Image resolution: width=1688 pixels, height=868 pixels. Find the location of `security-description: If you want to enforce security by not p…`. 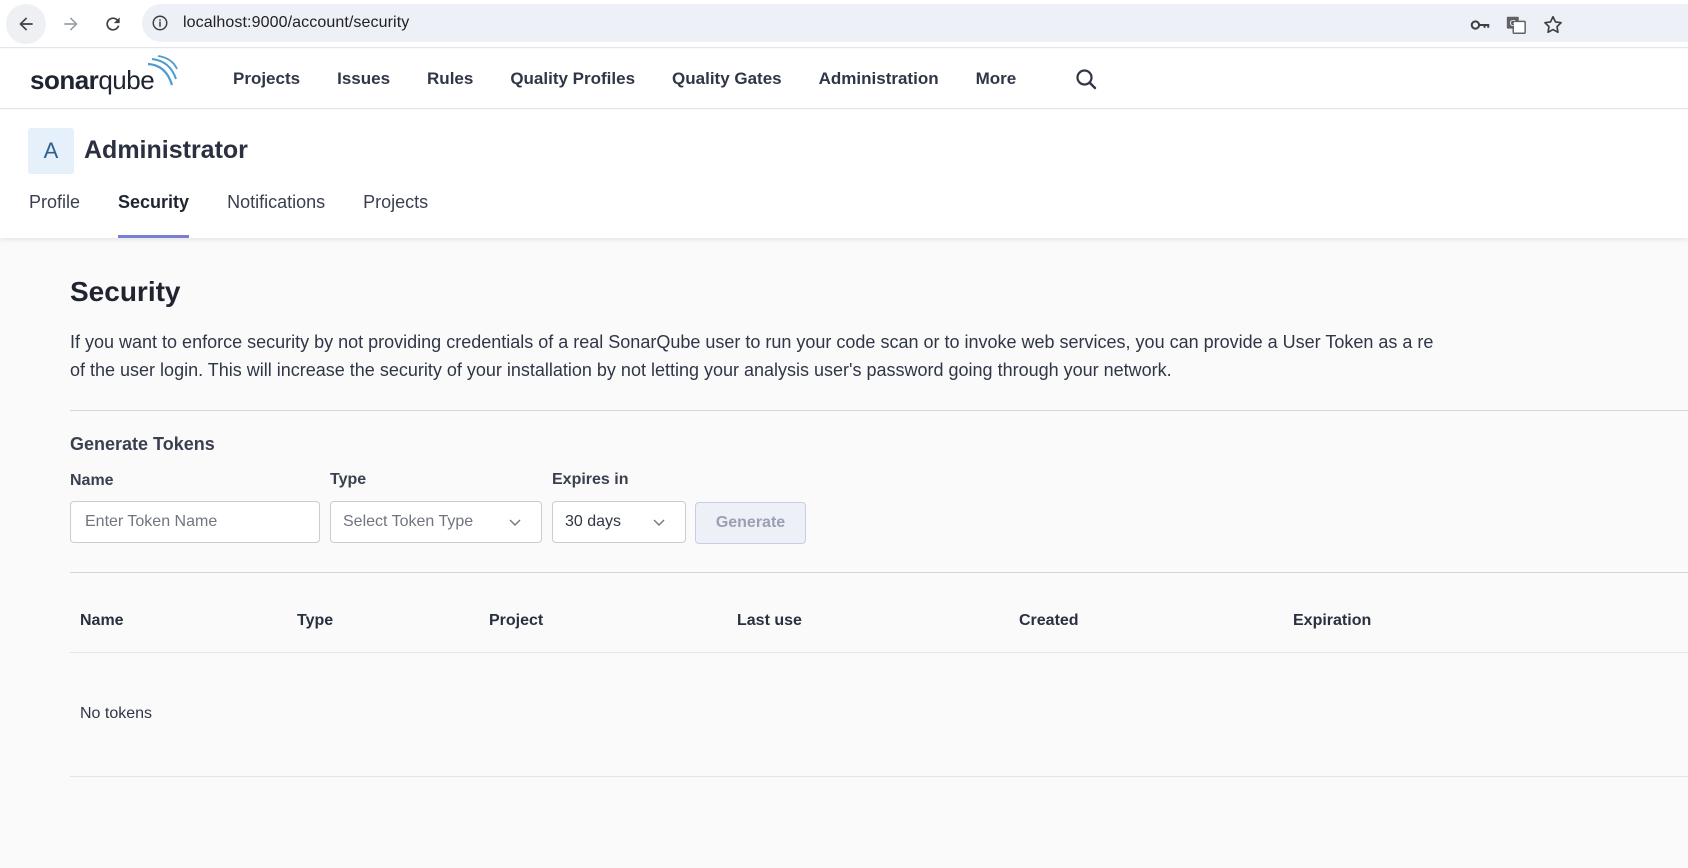

security-description: If you want to enforce security by not p… is located at coordinates (879, 356).